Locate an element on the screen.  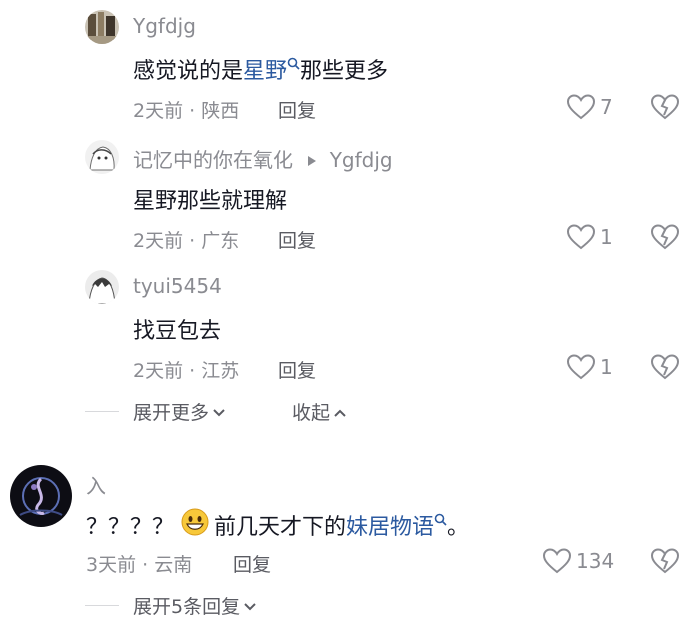
chevron-up-icon is located at coordinates (340, 412).